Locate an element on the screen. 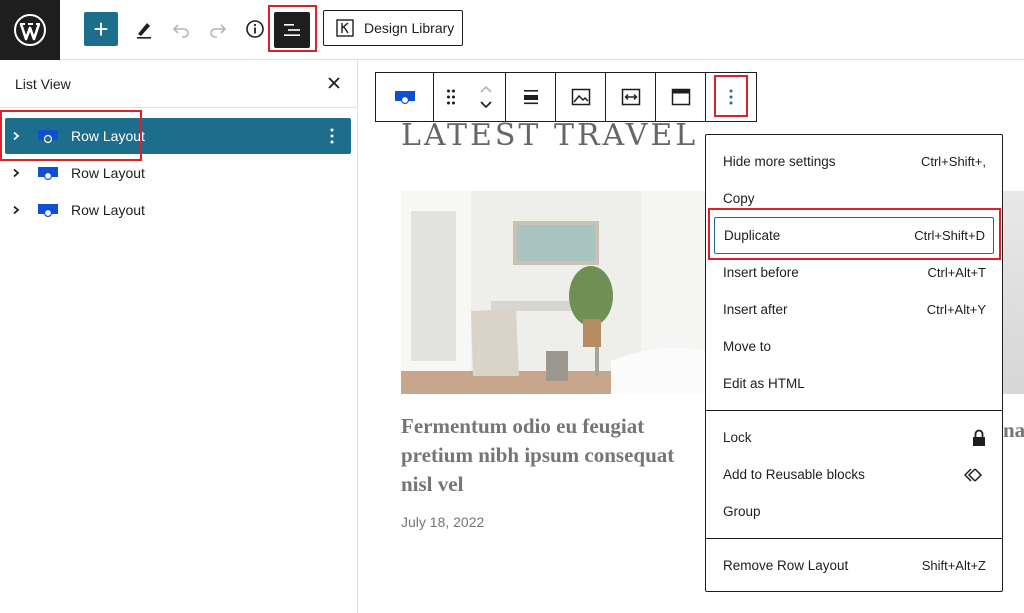 The height and width of the screenshot is (613, 1024). move-up-down-icon is located at coordinates (486, 97).